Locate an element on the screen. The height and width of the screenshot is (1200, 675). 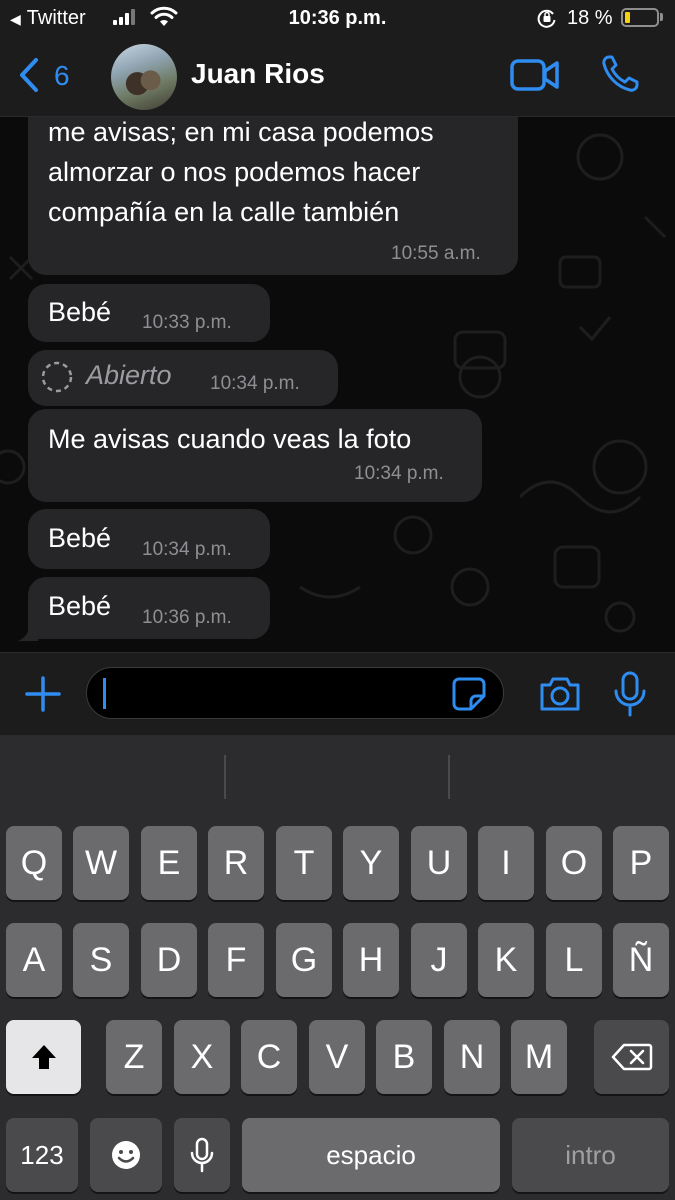
key-u: U is located at coordinates (439, 863).